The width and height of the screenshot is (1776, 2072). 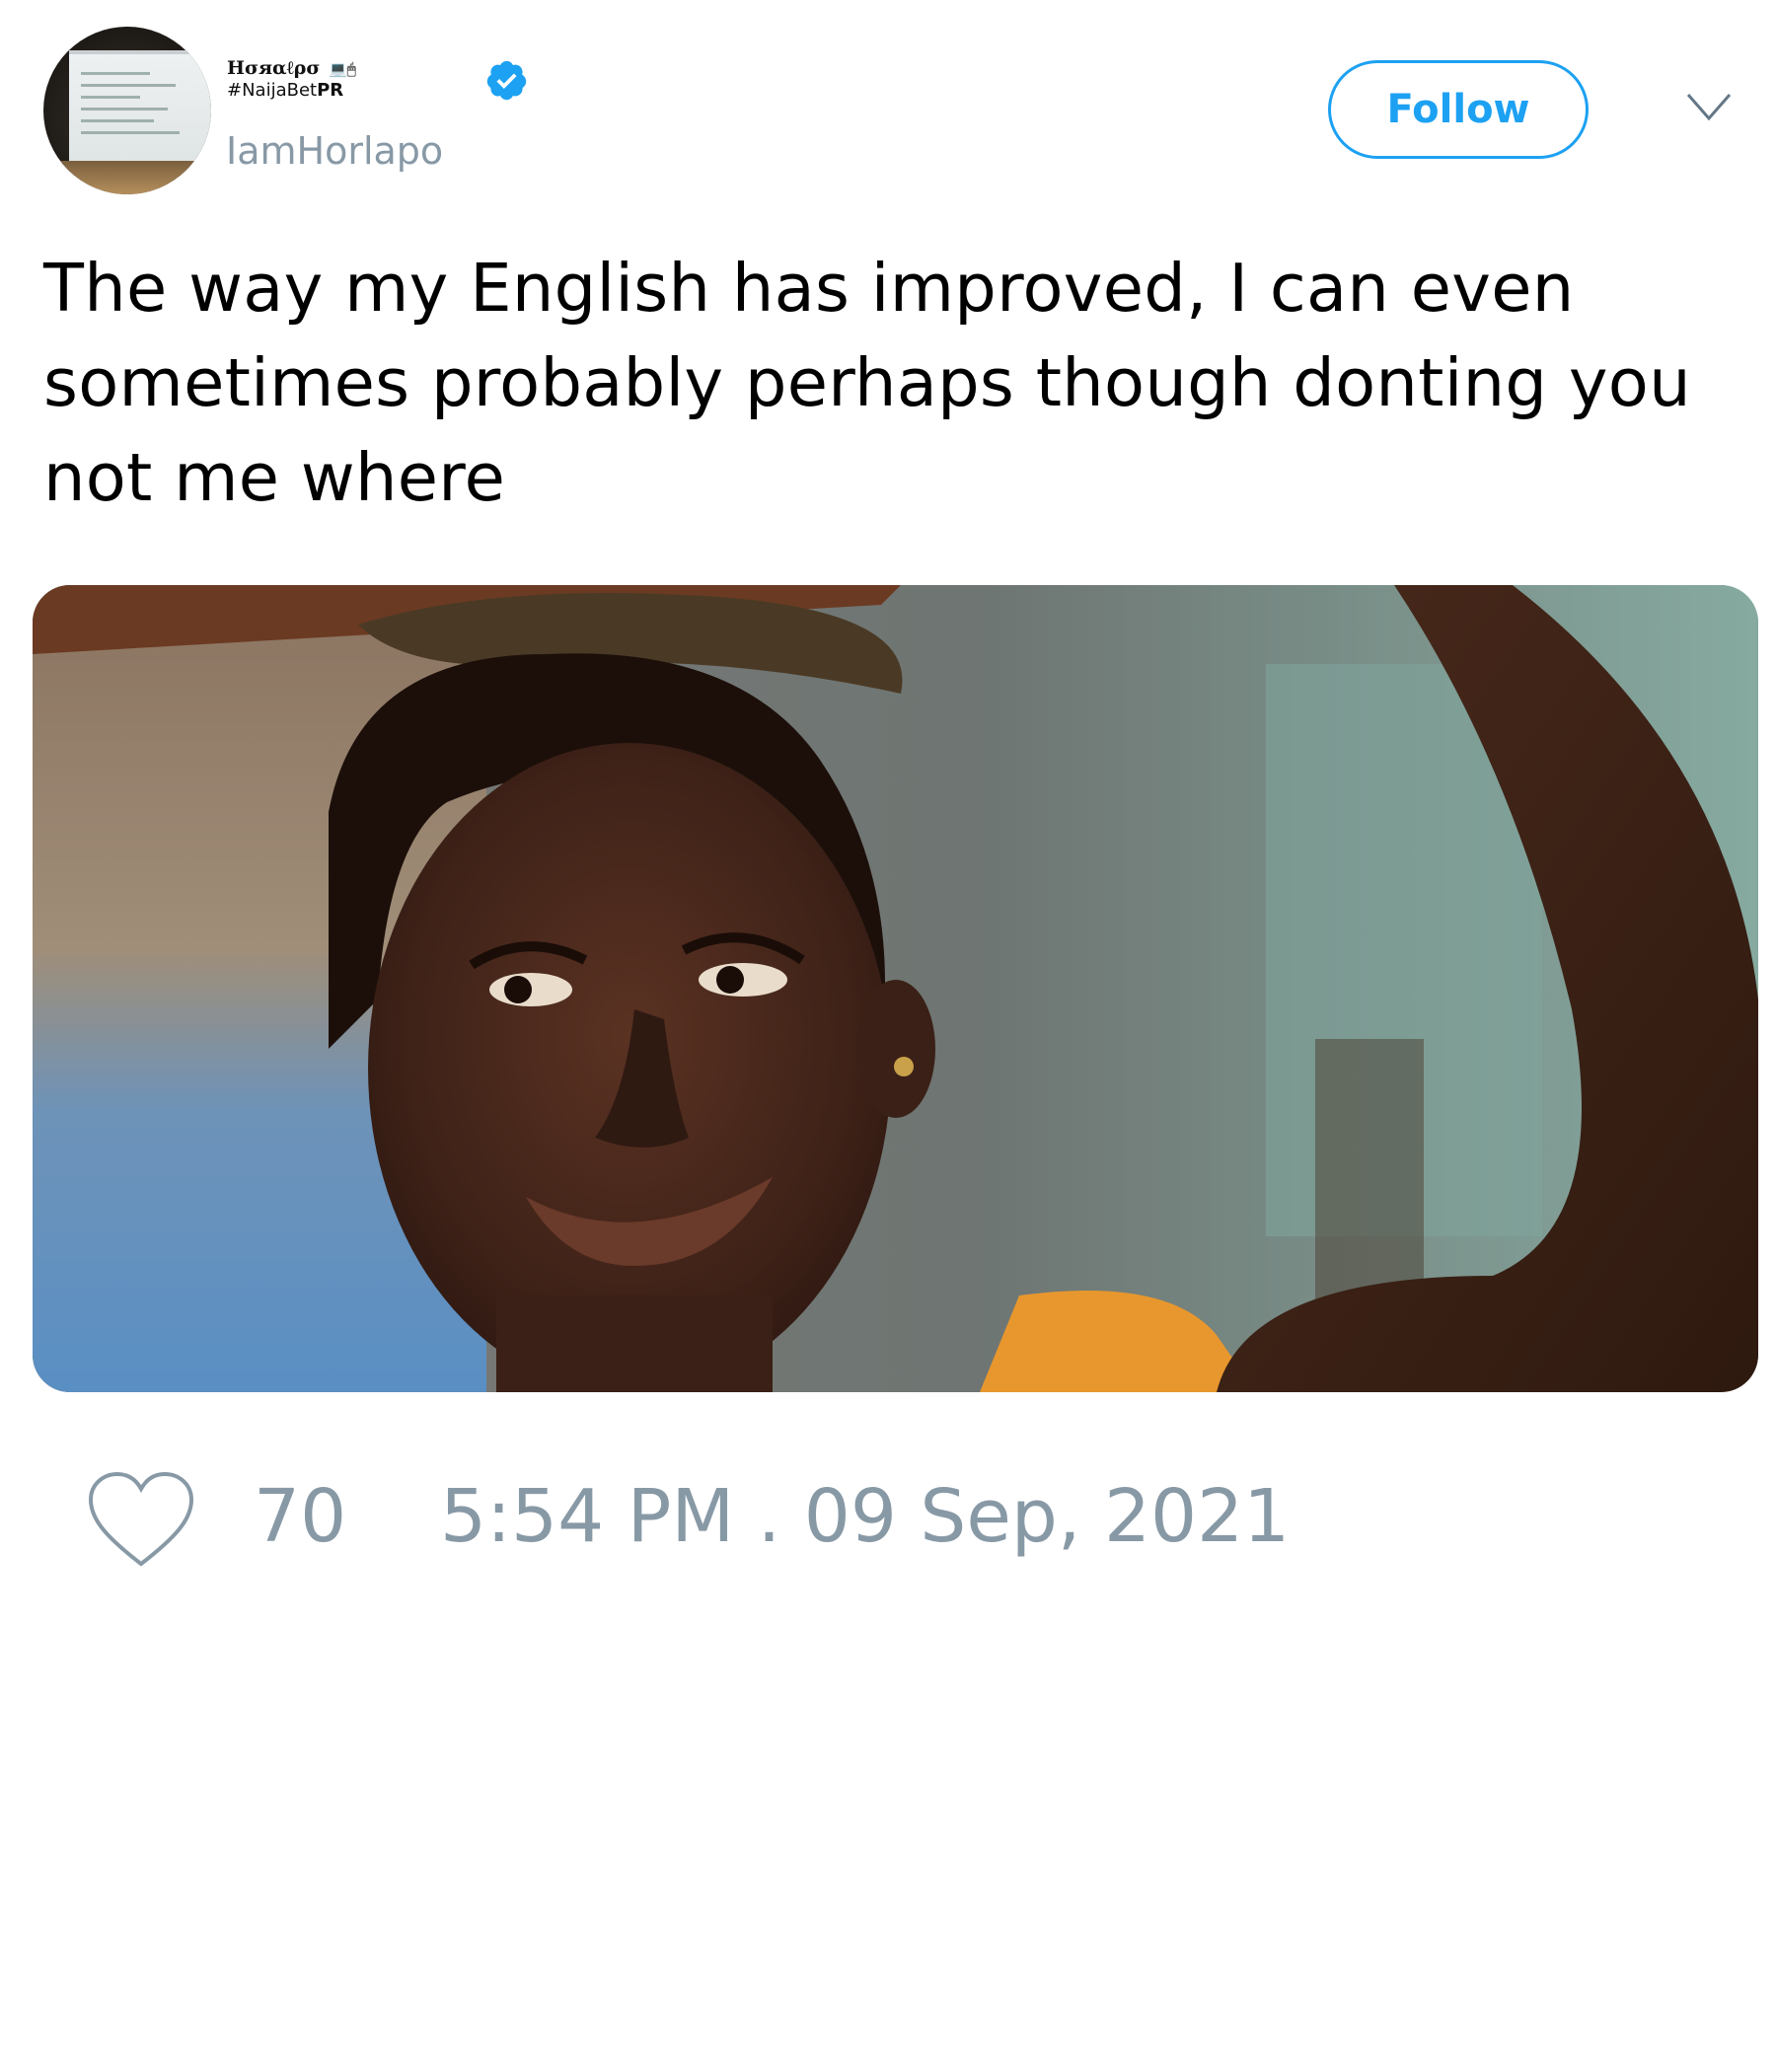 I want to click on author-hashtag-prefix: #NaijaBet, so click(x=272, y=91).